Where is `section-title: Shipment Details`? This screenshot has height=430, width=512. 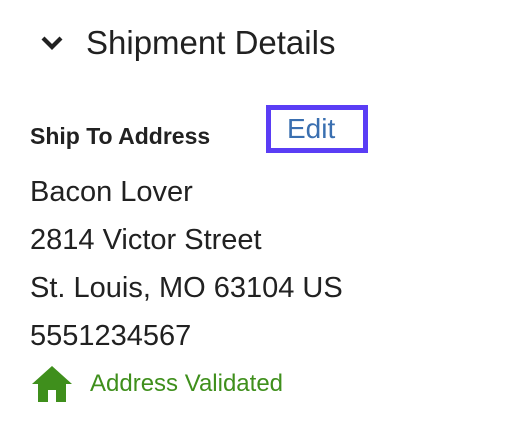 section-title: Shipment Details is located at coordinates (211, 42).